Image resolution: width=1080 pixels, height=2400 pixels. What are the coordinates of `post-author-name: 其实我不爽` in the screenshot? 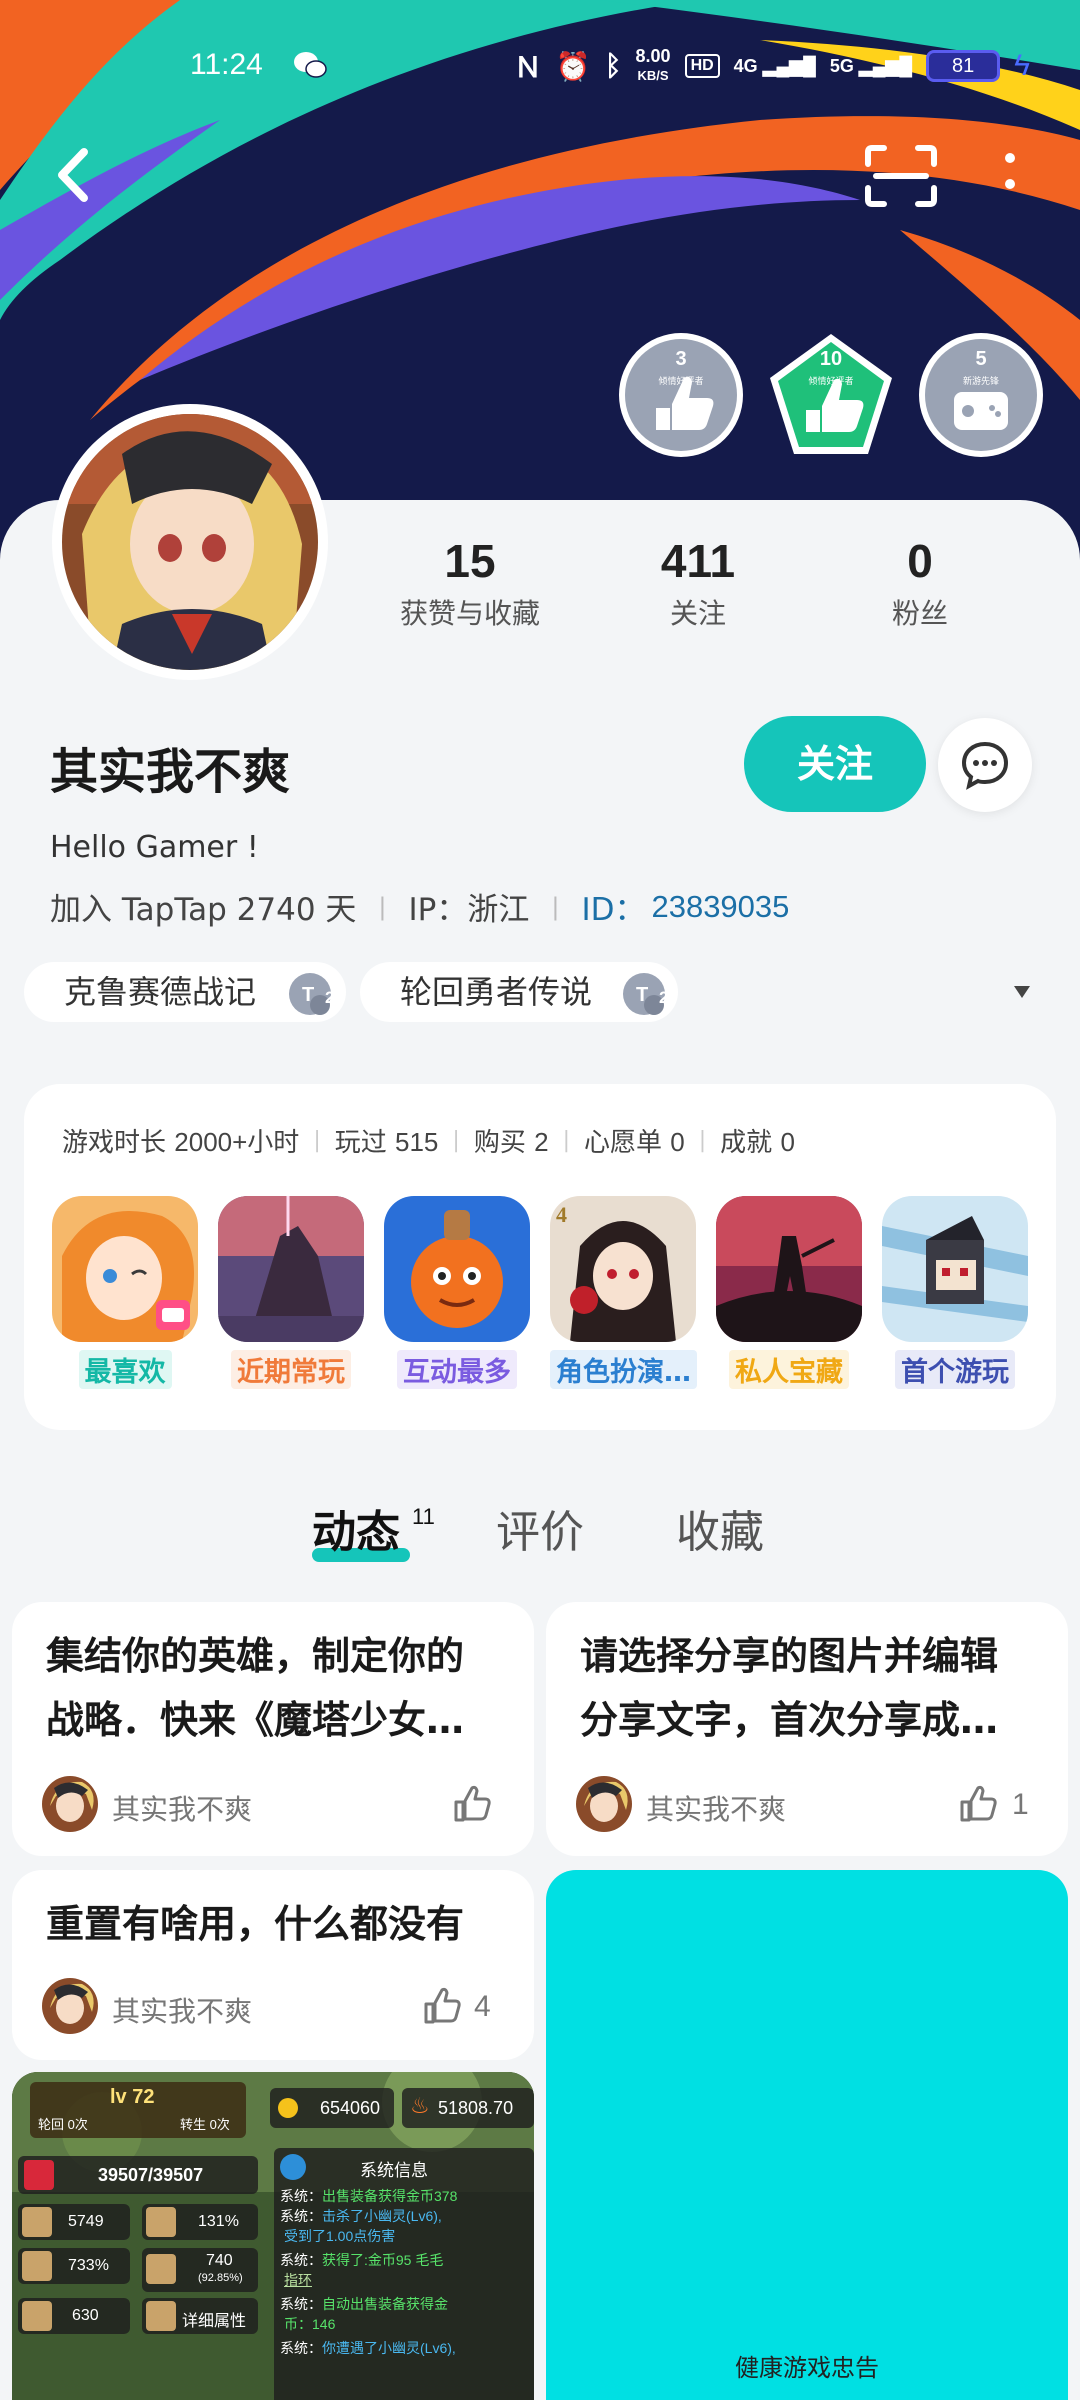 It's located at (716, 1809).